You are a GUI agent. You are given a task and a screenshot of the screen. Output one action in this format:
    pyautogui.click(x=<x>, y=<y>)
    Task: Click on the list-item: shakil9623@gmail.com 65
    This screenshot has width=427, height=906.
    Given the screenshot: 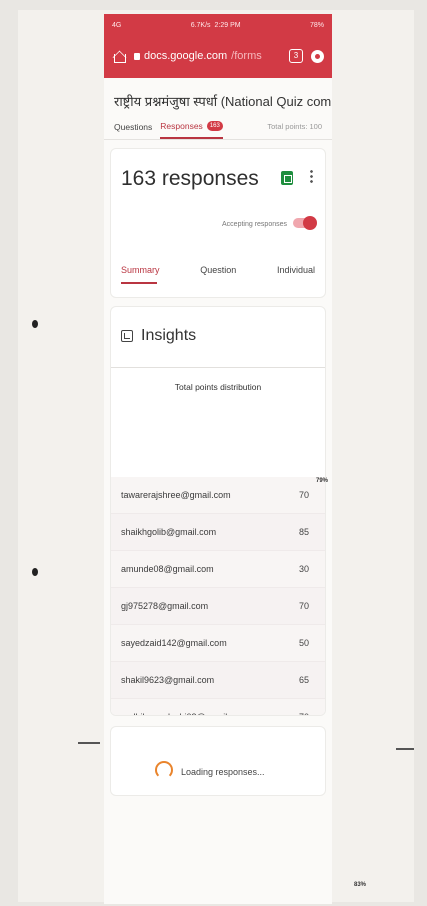 What is the action you would take?
    pyautogui.click(x=218, y=680)
    